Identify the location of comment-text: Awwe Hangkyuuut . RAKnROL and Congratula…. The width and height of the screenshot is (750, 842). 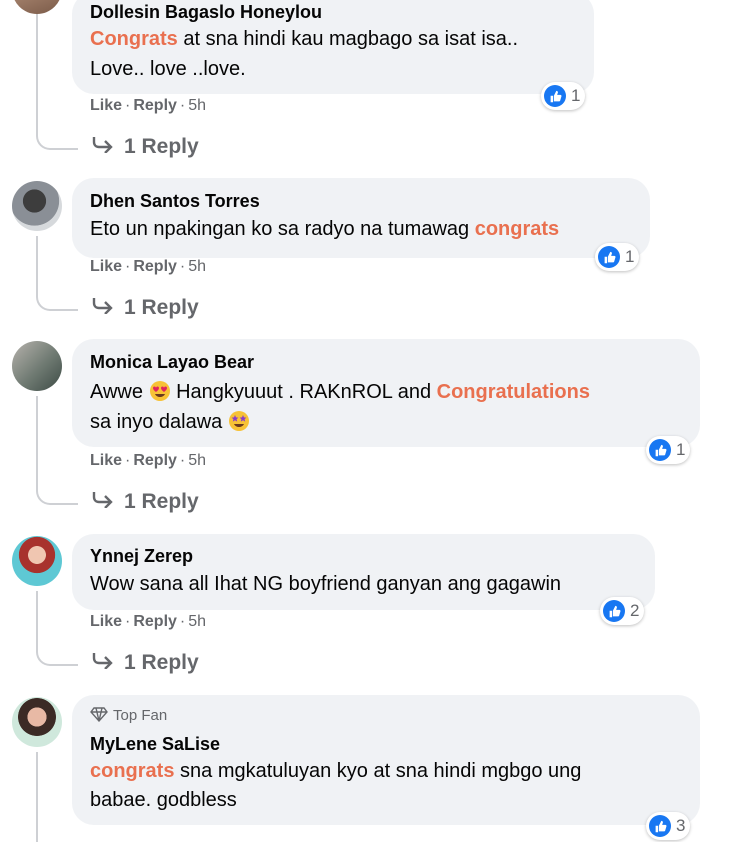
(340, 394).